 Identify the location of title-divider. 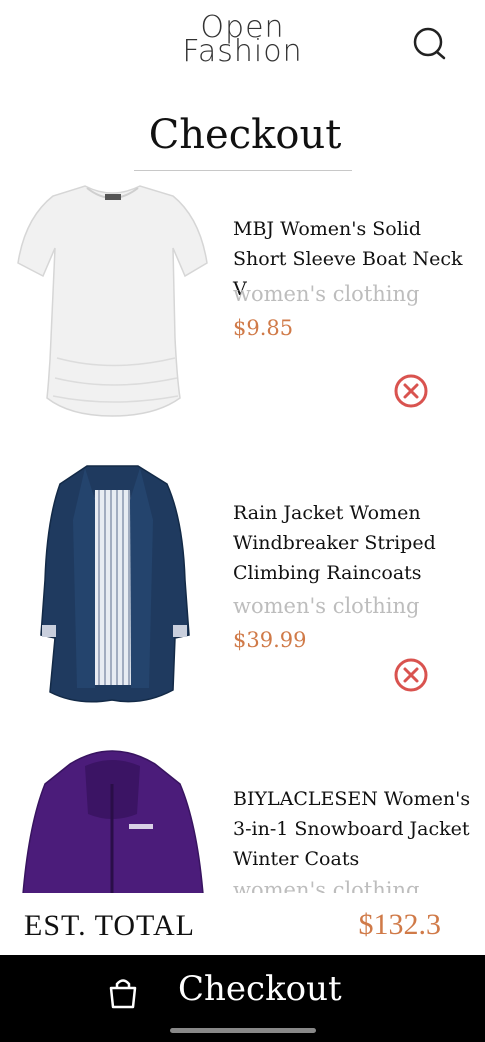
(243, 170).